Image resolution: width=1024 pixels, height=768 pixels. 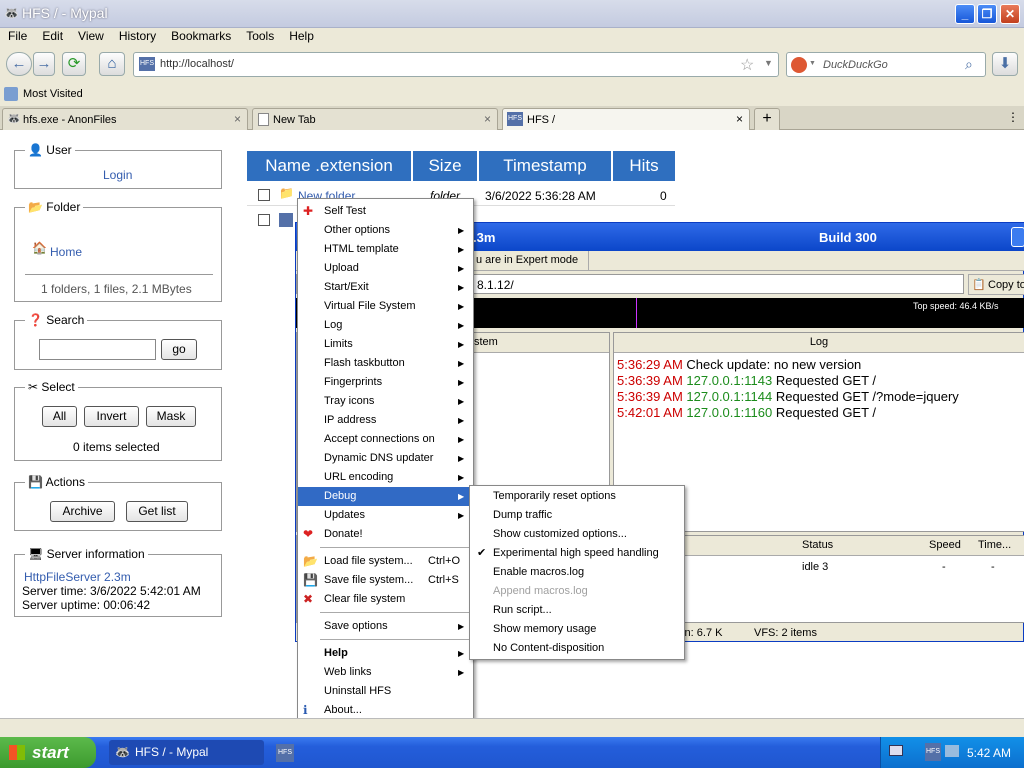 What do you see at coordinates (157, 511) in the screenshot?
I see `get-list-button: Get list` at bounding box center [157, 511].